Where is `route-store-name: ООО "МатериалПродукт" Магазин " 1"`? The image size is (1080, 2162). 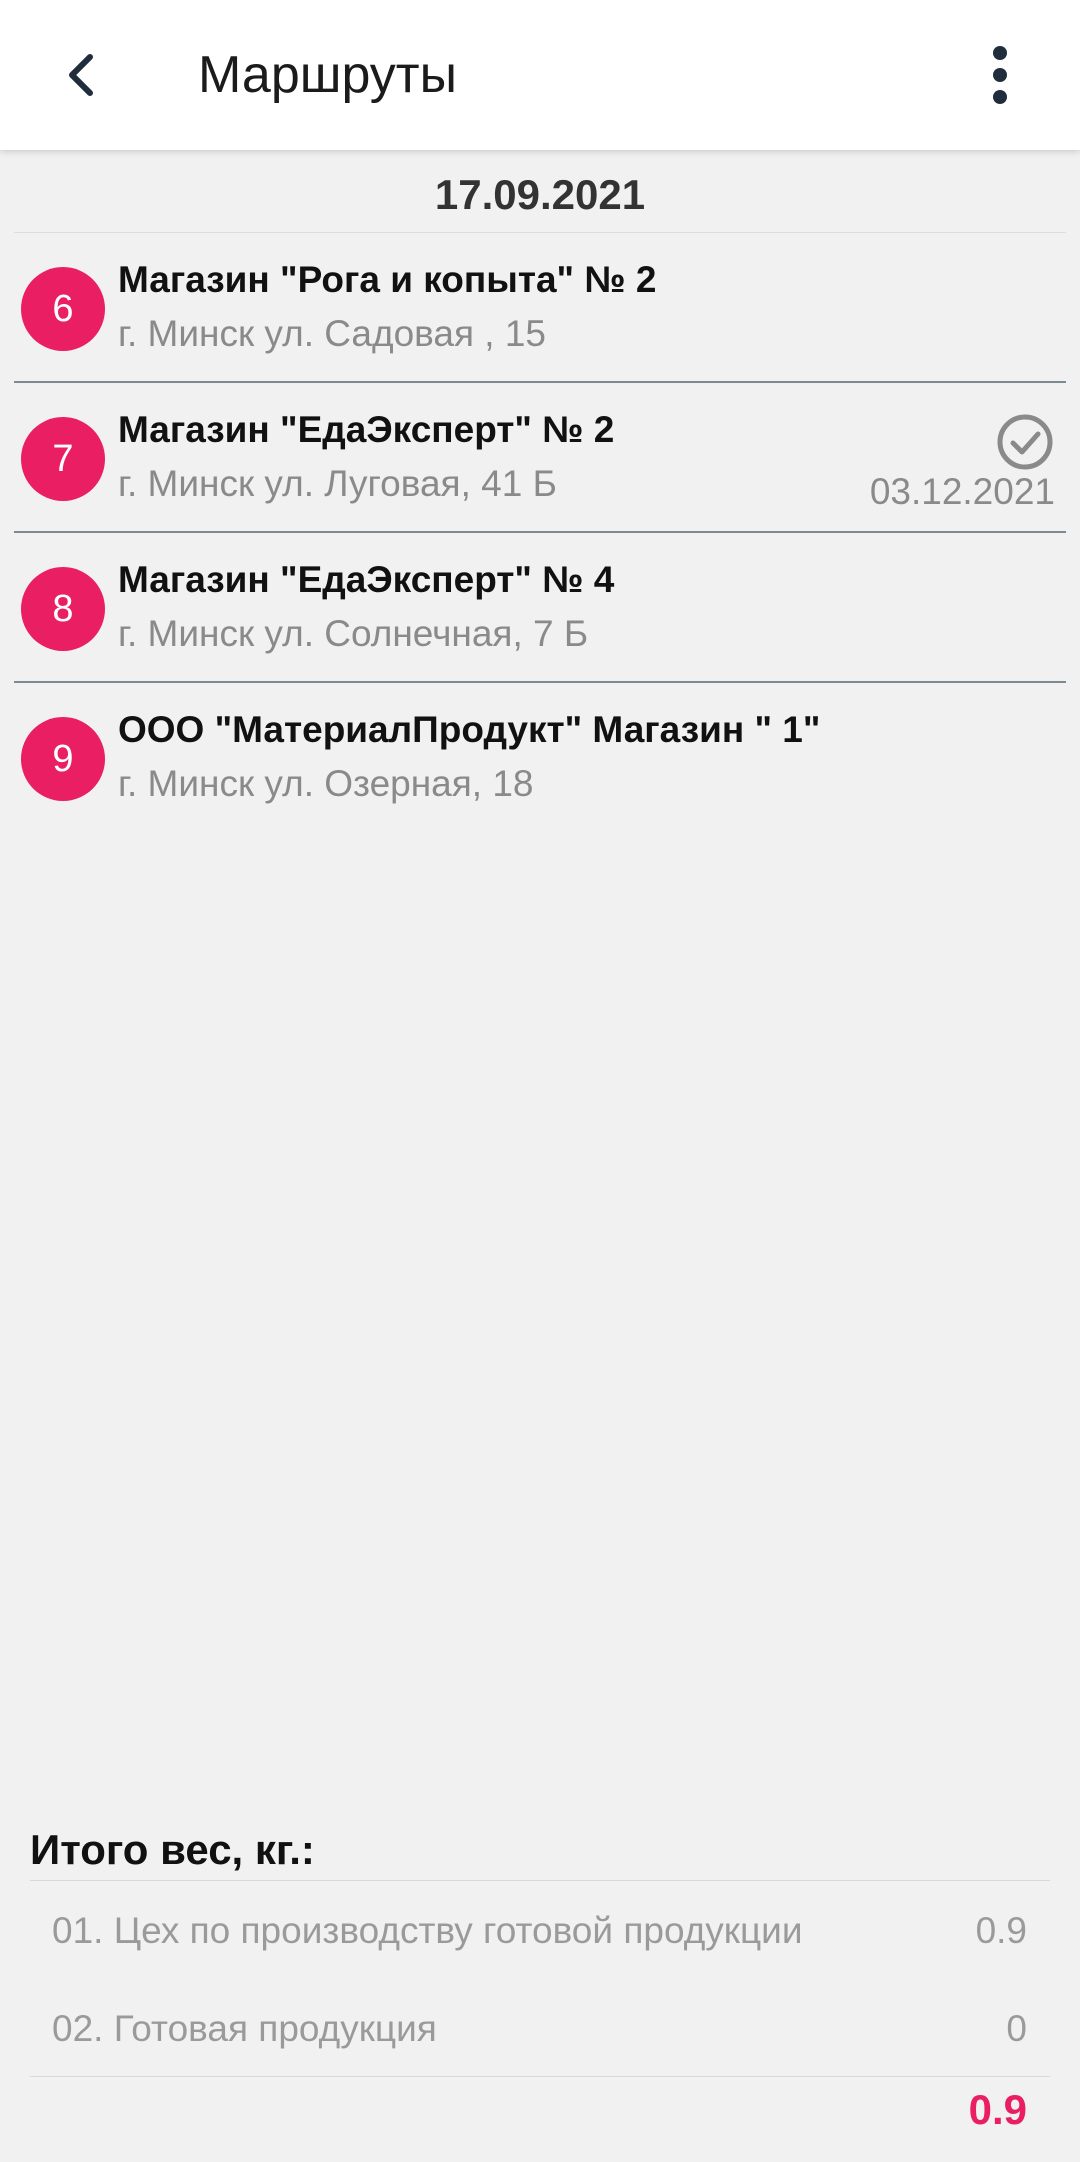
route-store-name: ООО "МатериалПродукт" Магазин " 1" is located at coordinates (469, 729).